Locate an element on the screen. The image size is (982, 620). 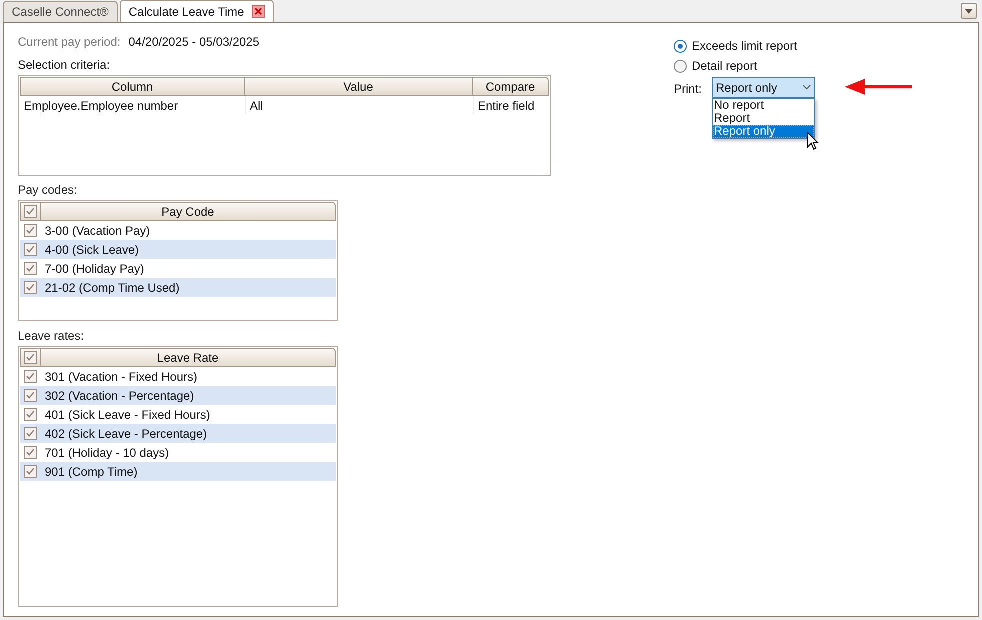
list-item: 7-00 (Holiday Pay) is located at coordinates (92, 269).